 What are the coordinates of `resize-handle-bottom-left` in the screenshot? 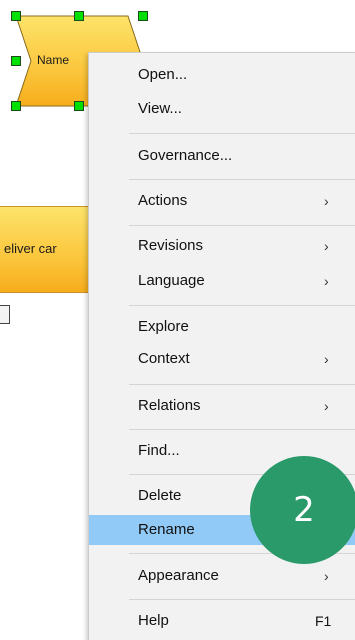 It's located at (16, 106).